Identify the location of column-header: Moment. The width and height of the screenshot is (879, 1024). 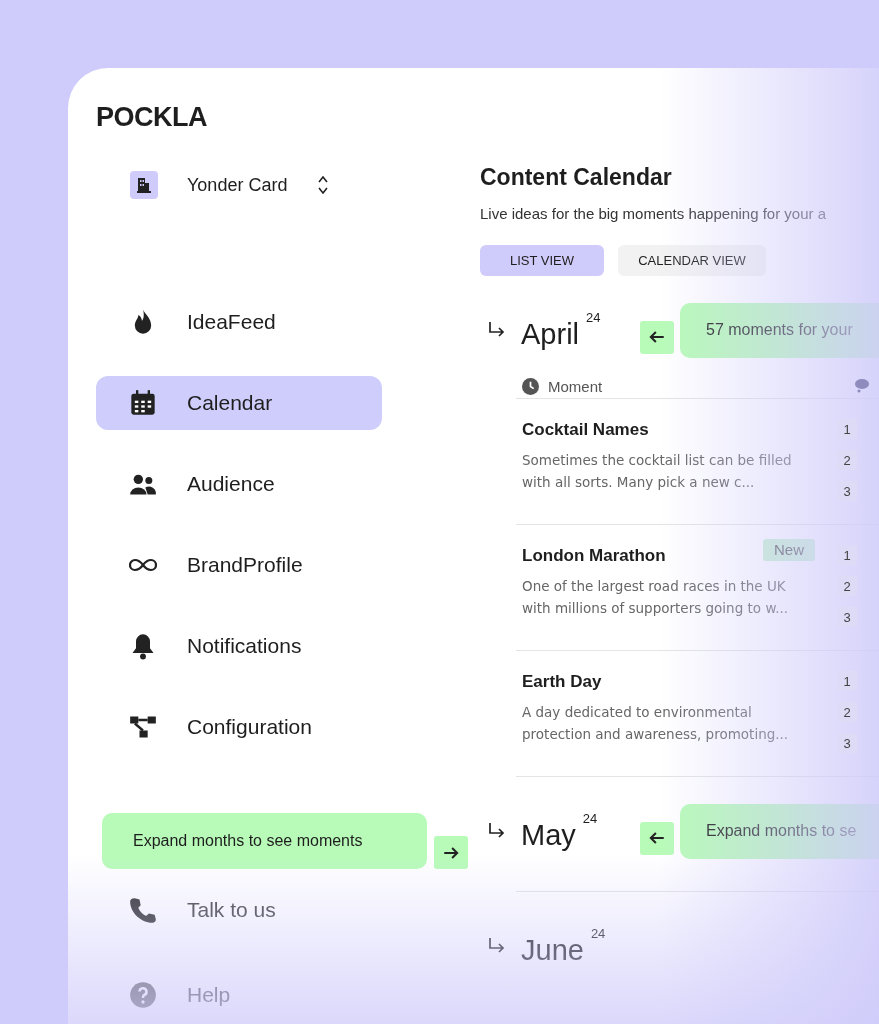
(575, 386).